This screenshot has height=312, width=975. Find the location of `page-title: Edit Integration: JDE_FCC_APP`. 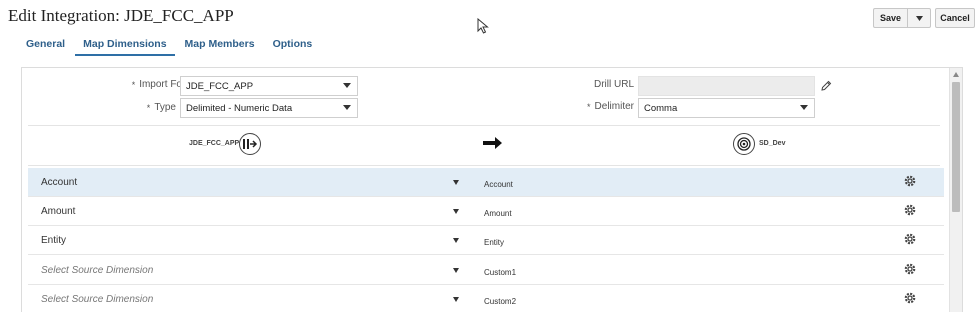

page-title: Edit Integration: JDE_FCC_APP is located at coordinates (121, 15).